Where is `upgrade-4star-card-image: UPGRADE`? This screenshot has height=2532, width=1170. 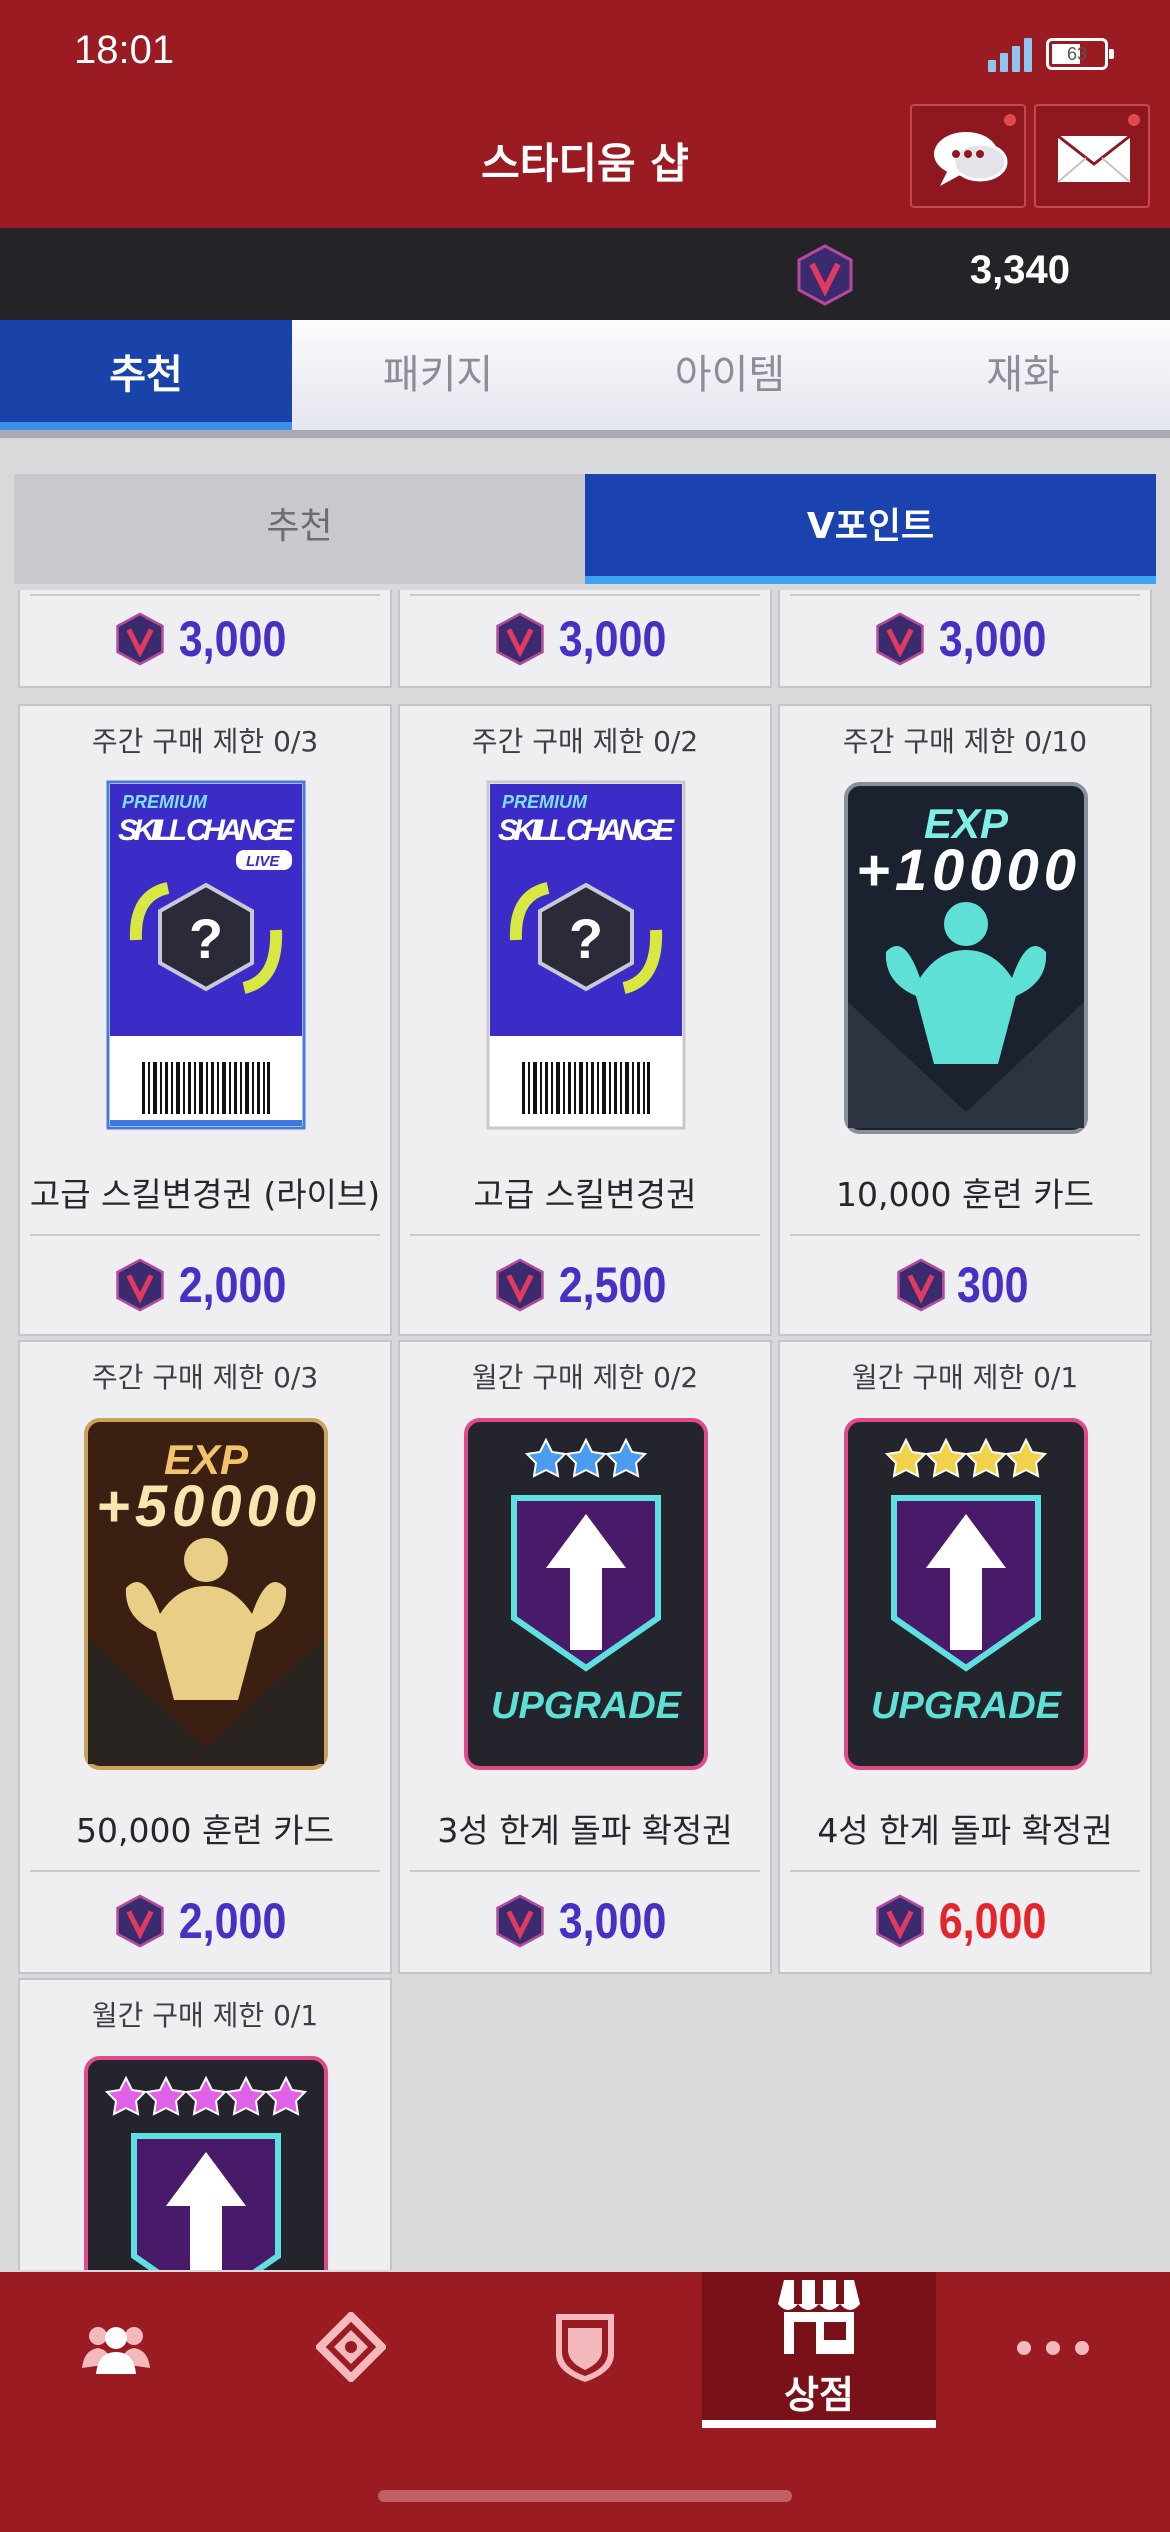
upgrade-4star-card-image: UPGRADE is located at coordinates (966, 1594).